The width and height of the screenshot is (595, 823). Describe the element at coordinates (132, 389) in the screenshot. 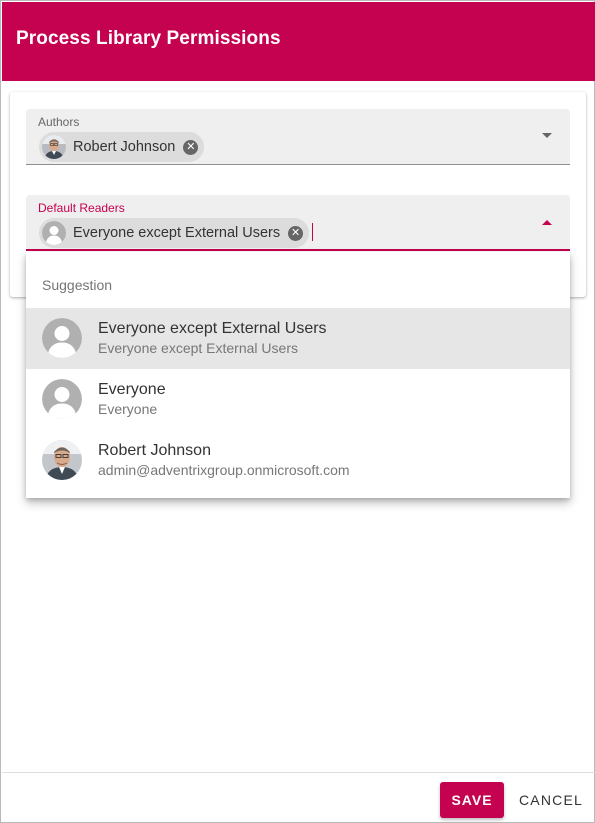

I see `suggestion-primary-text: Everyone` at that location.